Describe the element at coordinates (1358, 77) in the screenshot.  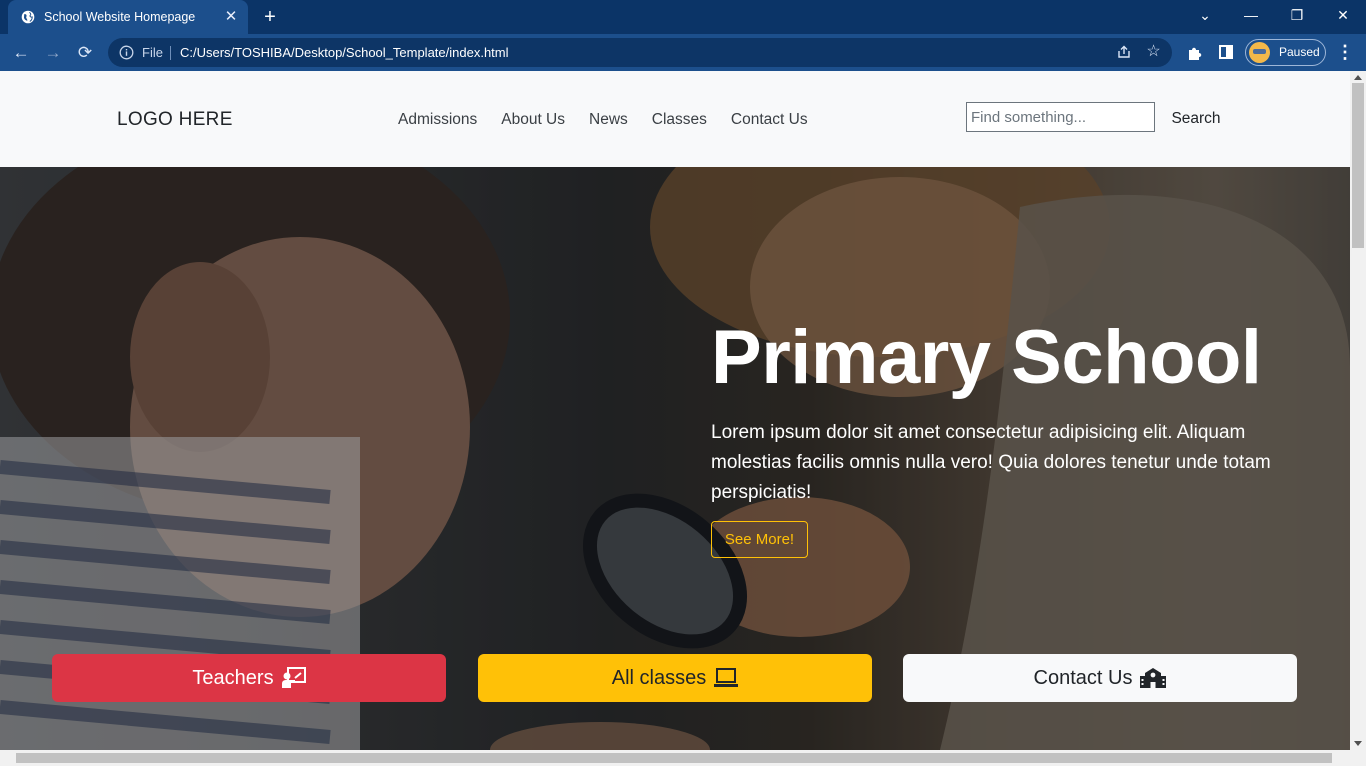
I see `scroll-up-arrow` at that location.